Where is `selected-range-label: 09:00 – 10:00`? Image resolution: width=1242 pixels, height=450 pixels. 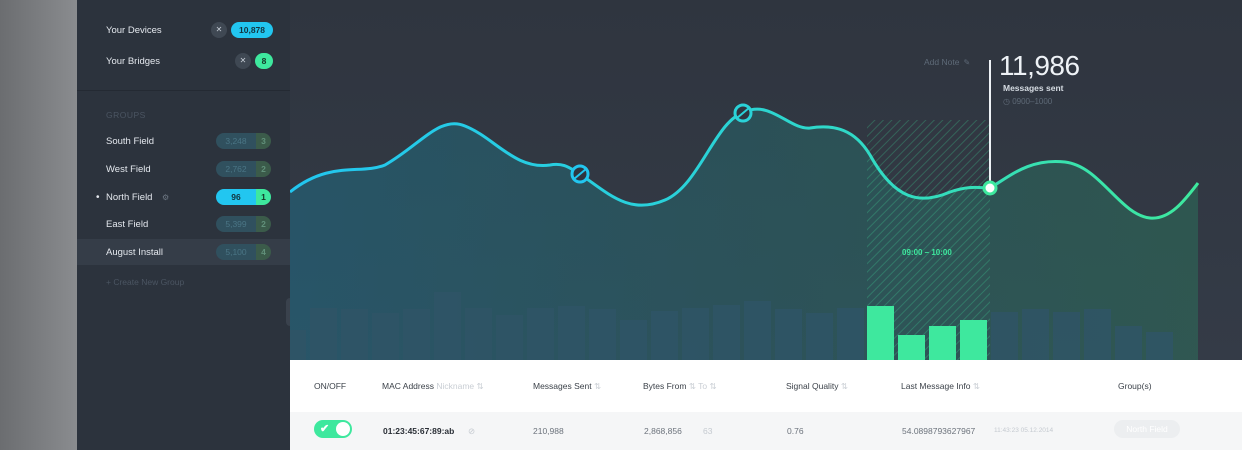
selected-range-label: 09:00 – 10:00 is located at coordinates (927, 252).